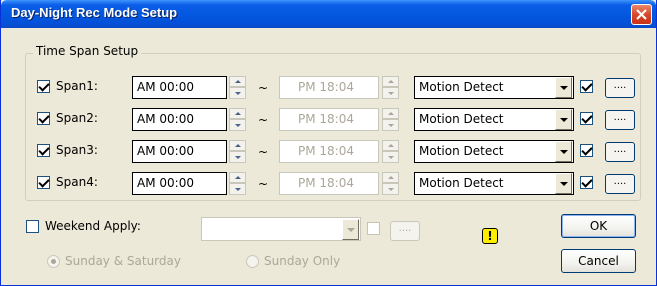  Describe the element at coordinates (373, 228) in the screenshot. I see `weekend-mode-checkbox` at that location.